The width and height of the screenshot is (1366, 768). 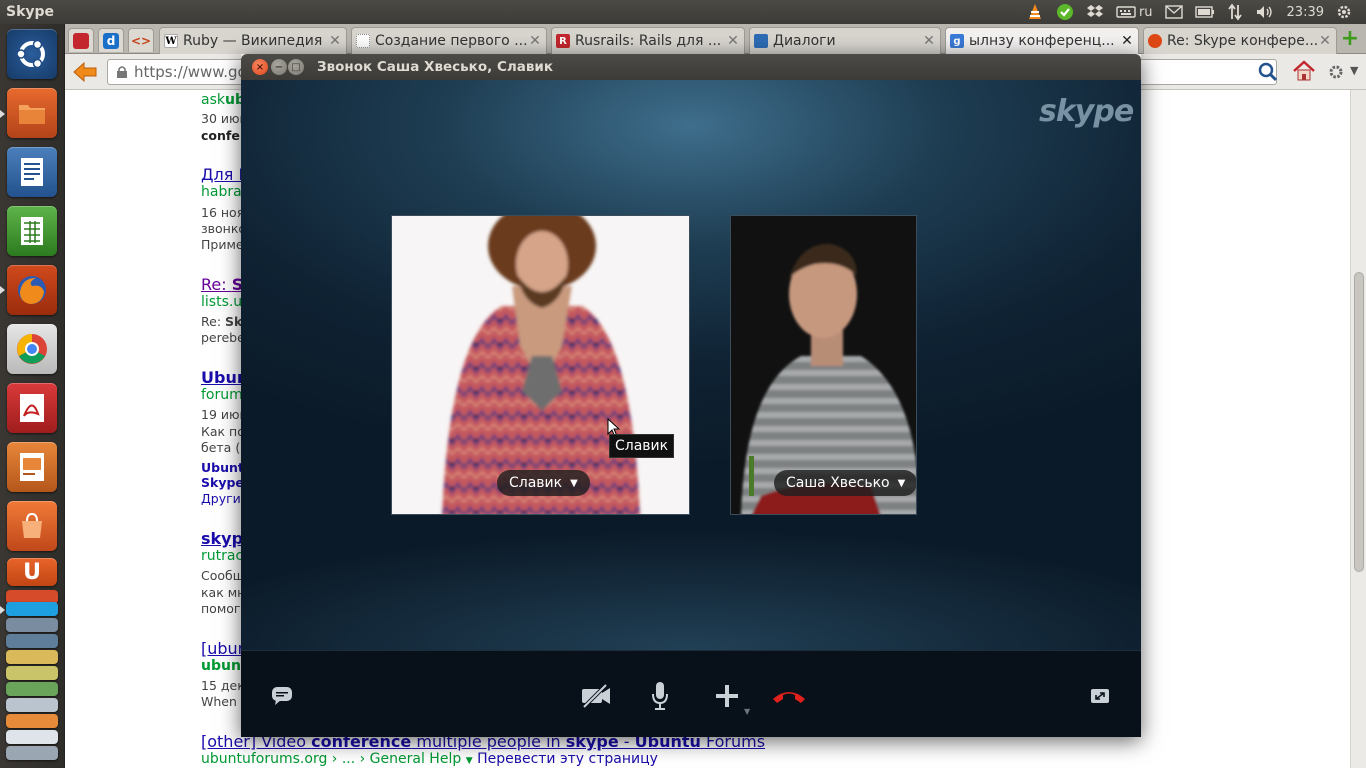 I want to click on chrome-launcher-icon, so click(x=32, y=349).